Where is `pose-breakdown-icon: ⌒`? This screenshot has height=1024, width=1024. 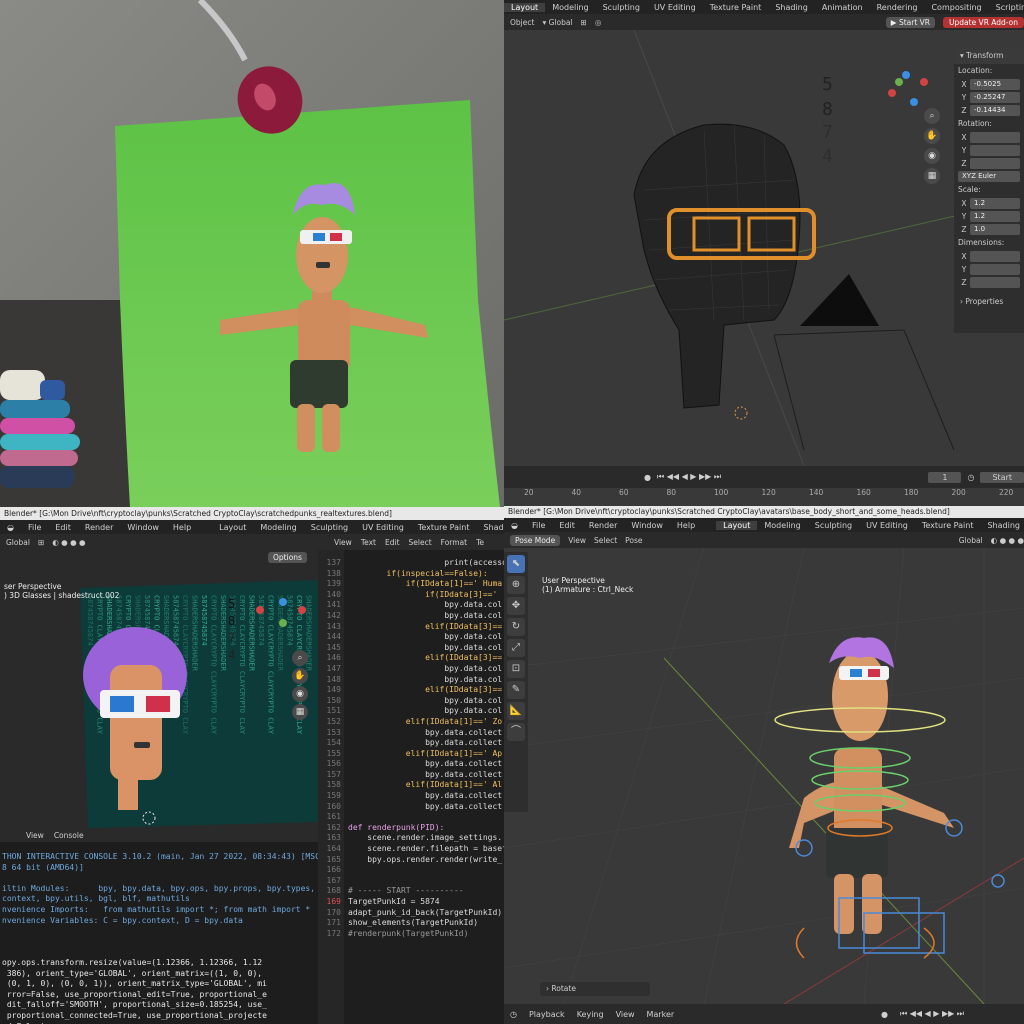
pose-breakdown-icon: ⌒ is located at coordinates (516, 732).